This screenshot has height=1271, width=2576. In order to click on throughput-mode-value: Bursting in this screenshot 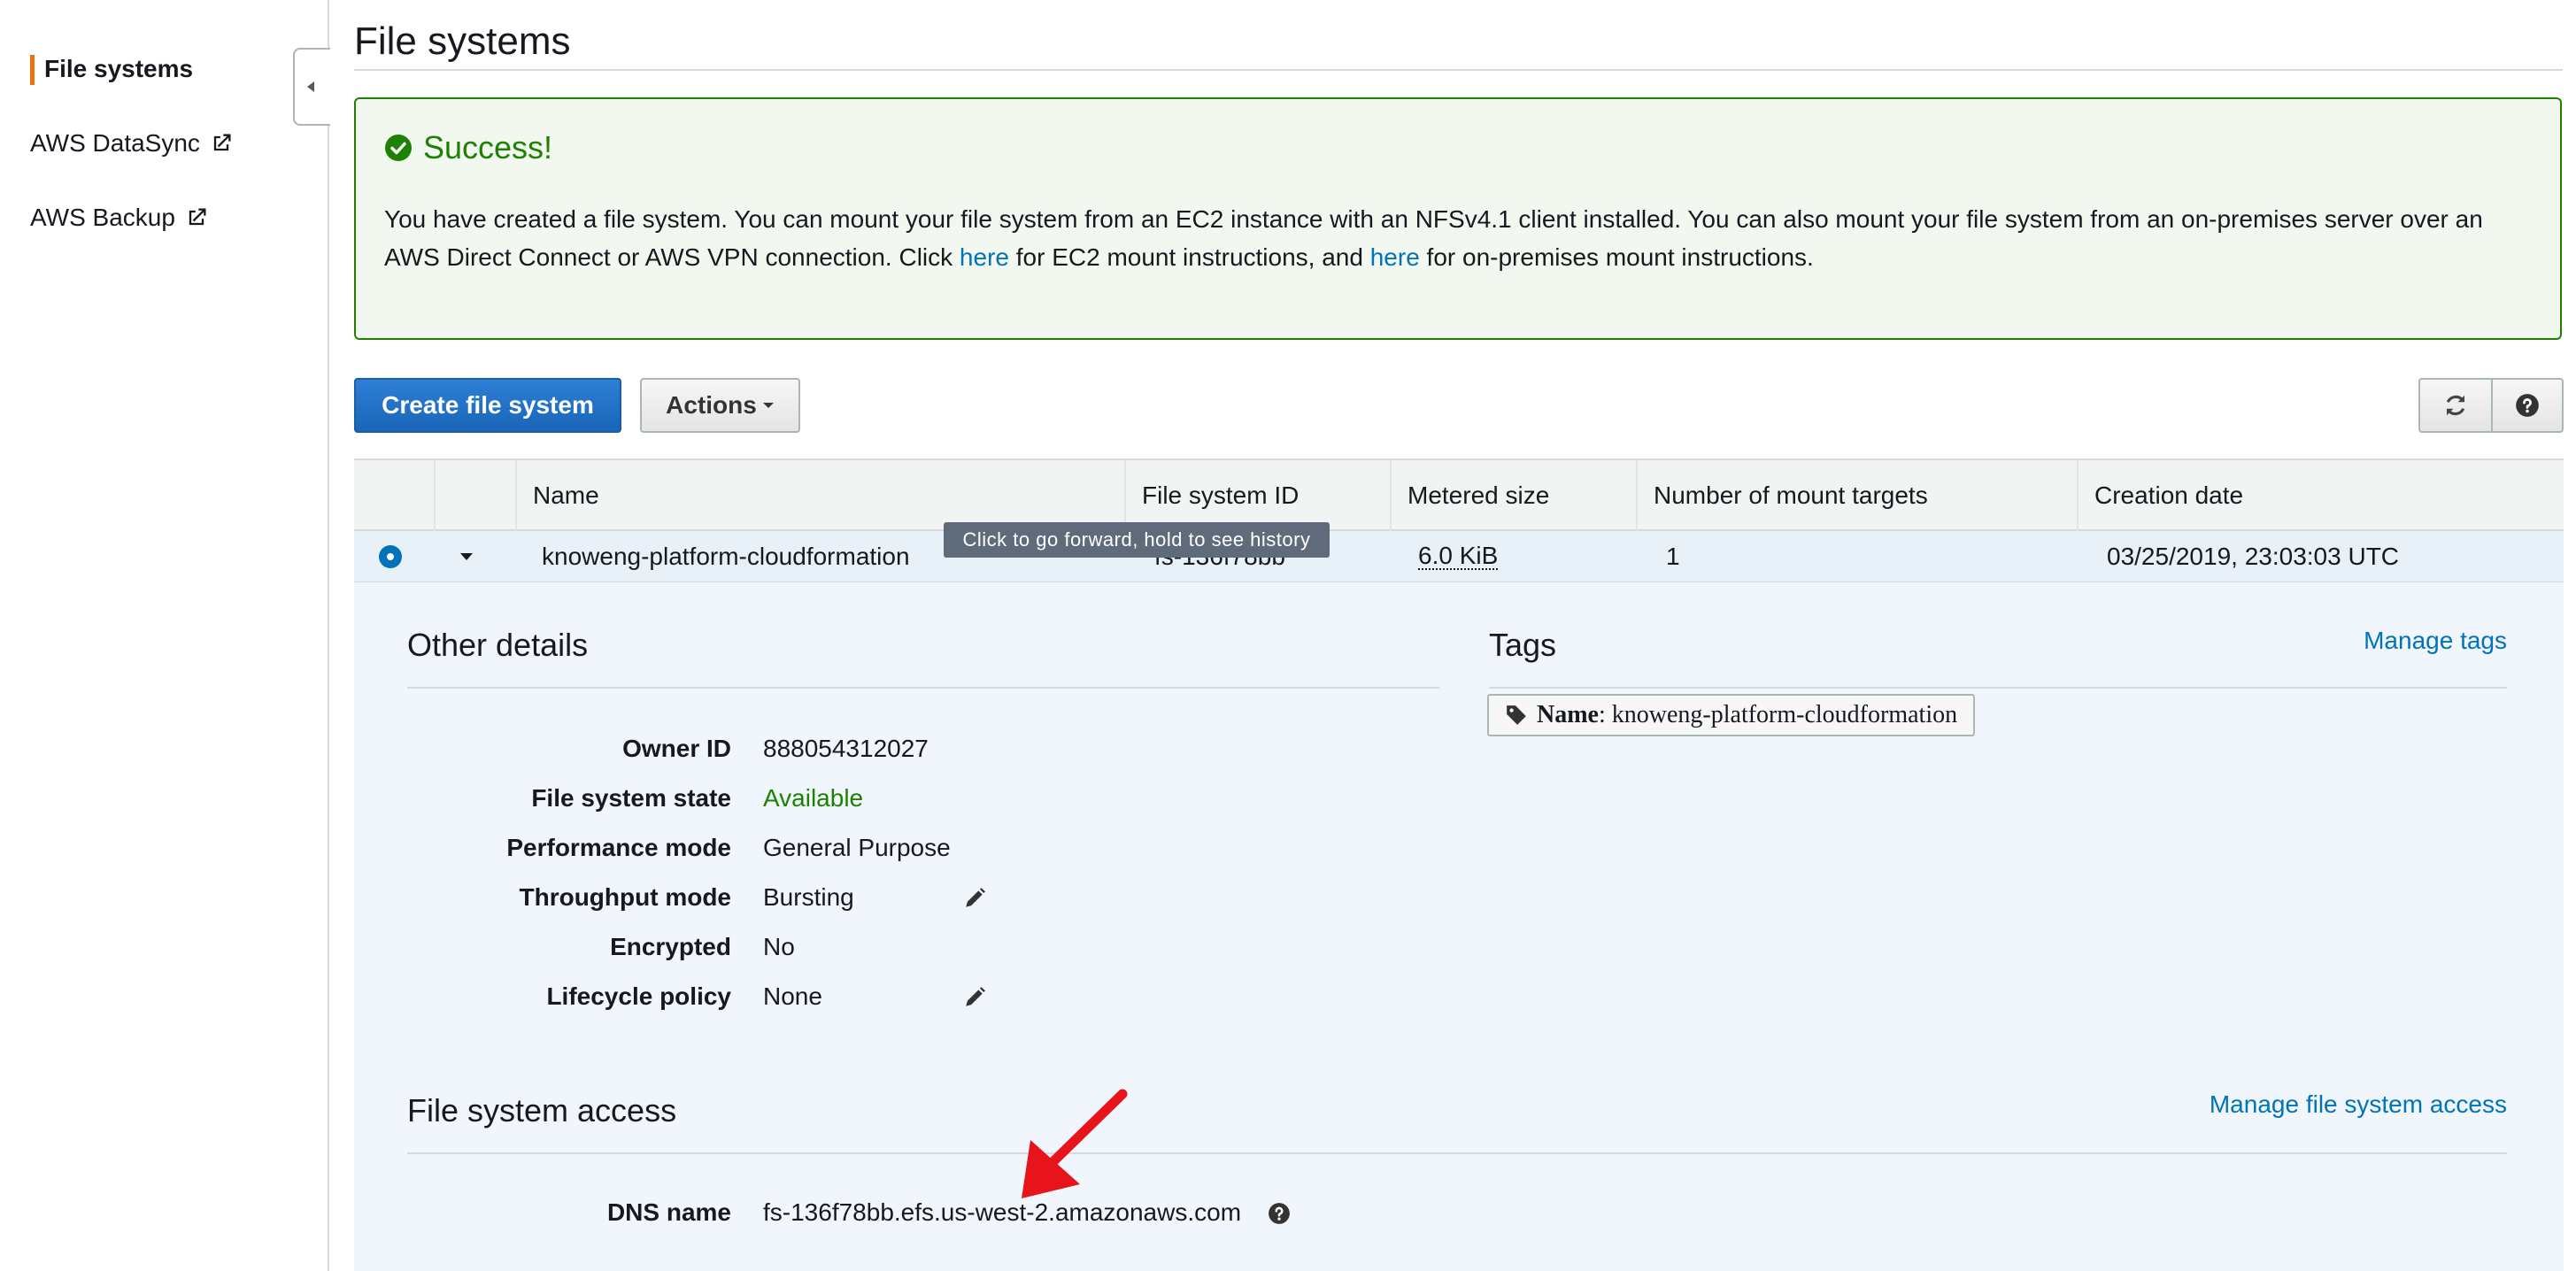, I will do `click(808, 897)`.